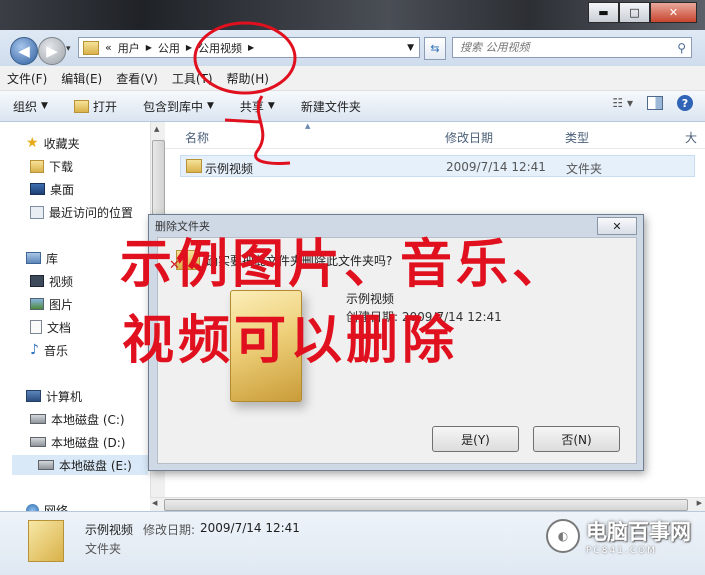 Image resolution: width=705 pixels, height=575 pixels. What do you see at coordinates (638, 532) in the screenshot?
I see `watermark-text: 电脑百事网` at bounding box center [638, 532].